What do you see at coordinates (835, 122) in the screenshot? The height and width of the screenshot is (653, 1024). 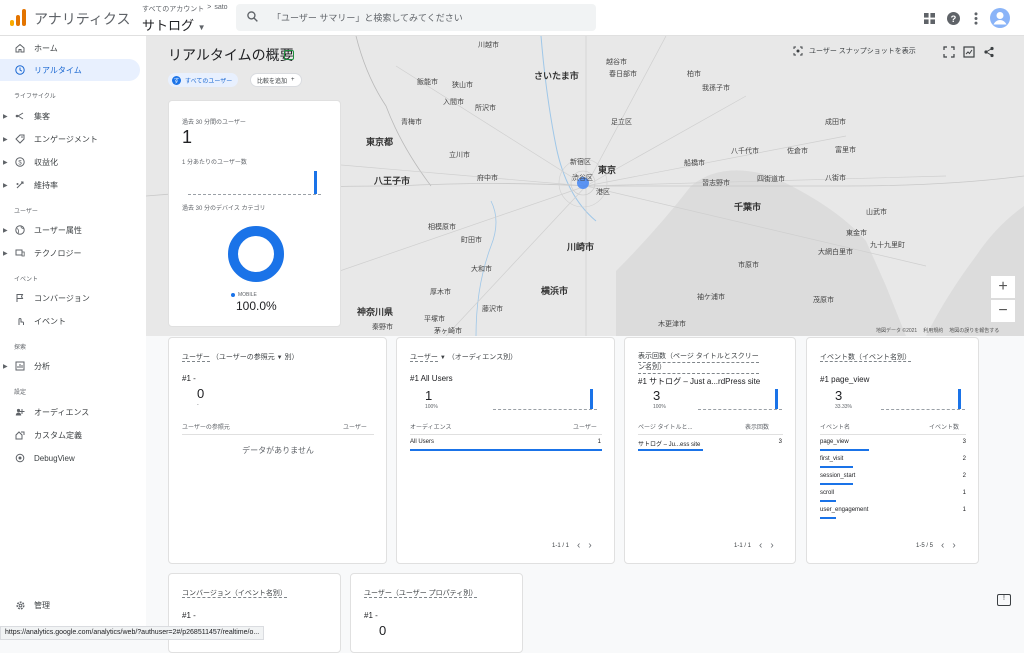 I see `map-label: 成田市` at bounding box center [835, 122].